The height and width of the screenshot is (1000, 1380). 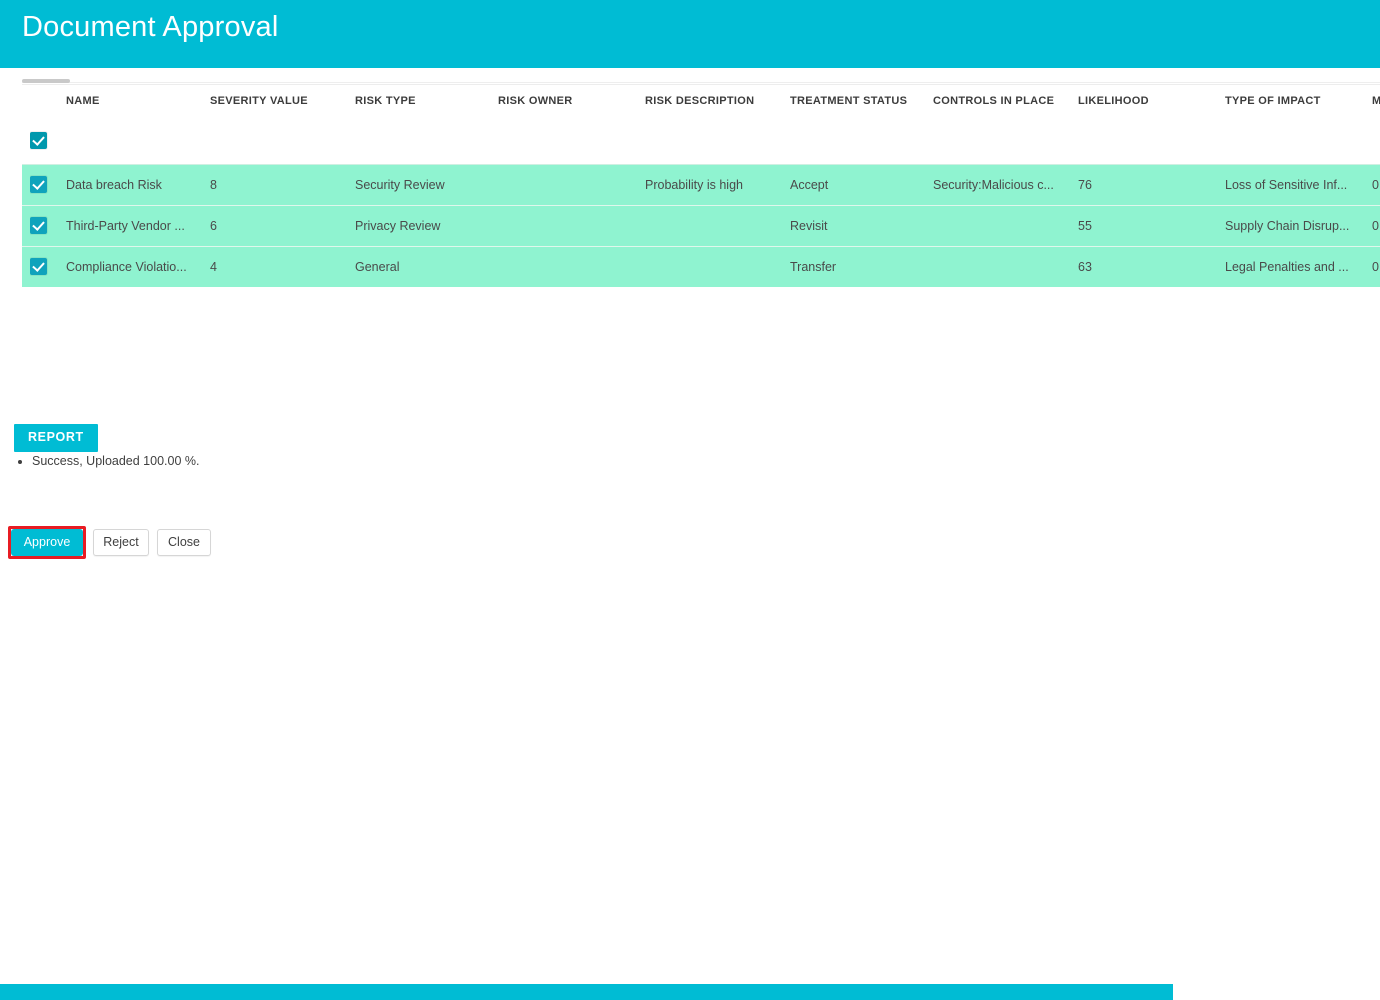 What do you see at coordinates (400, 184) in the screenshot?
I see `cell-risk-type: Security Review` at bounding box center [400, 184].